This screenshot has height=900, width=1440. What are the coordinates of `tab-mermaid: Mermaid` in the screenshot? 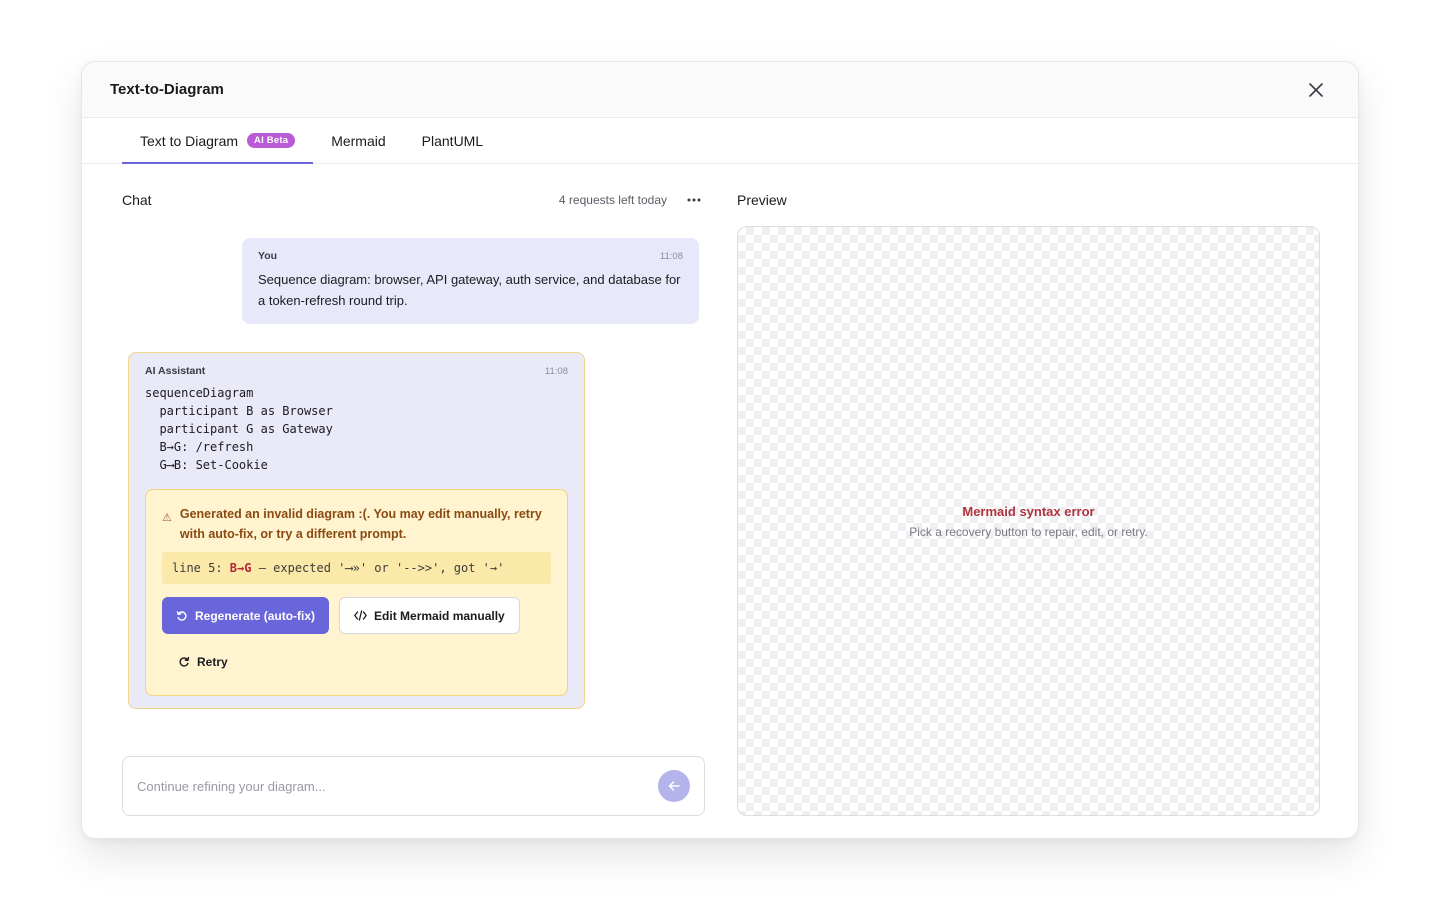 It's located at (358, 140).